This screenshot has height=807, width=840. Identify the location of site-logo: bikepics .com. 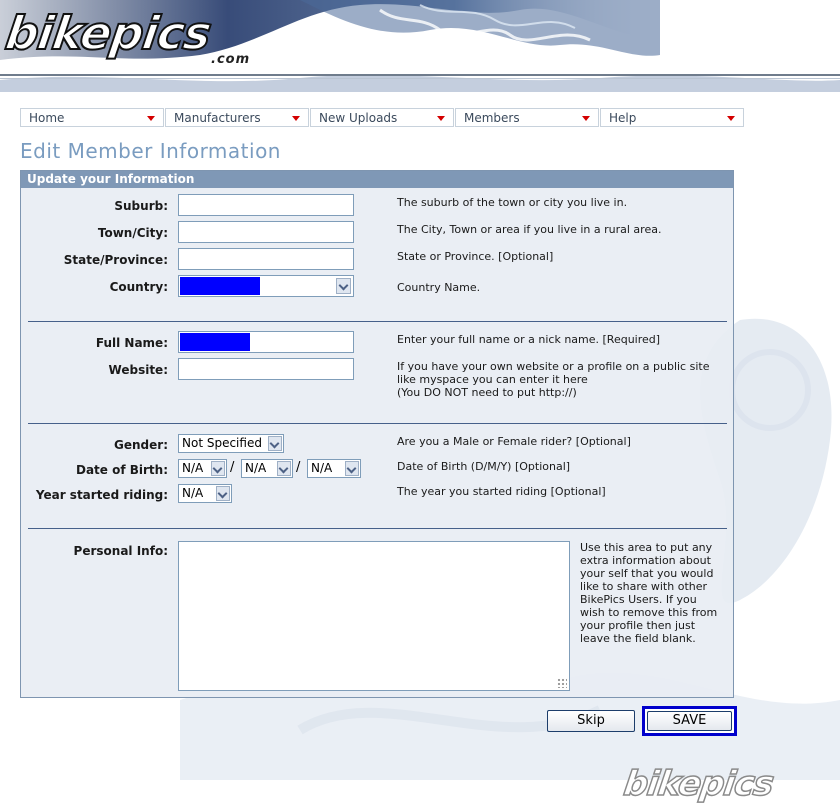
(125, 36).